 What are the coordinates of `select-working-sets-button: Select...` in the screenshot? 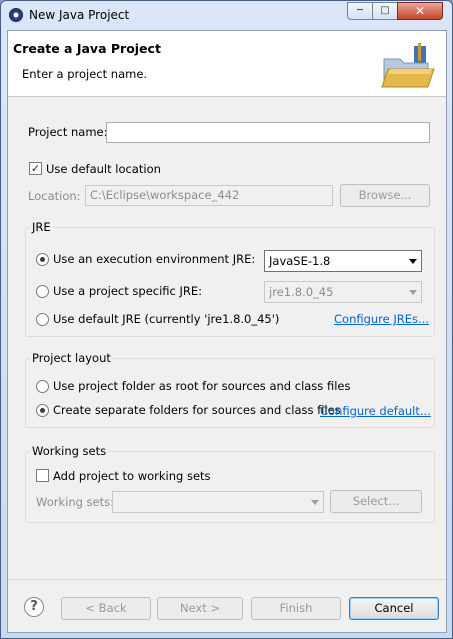 It's located at (376, 501).